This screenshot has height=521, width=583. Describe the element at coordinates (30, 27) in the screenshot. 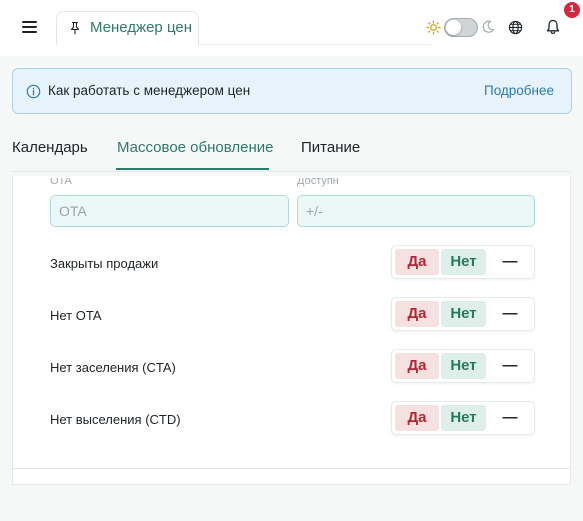

I see `menu-icon` at that location.